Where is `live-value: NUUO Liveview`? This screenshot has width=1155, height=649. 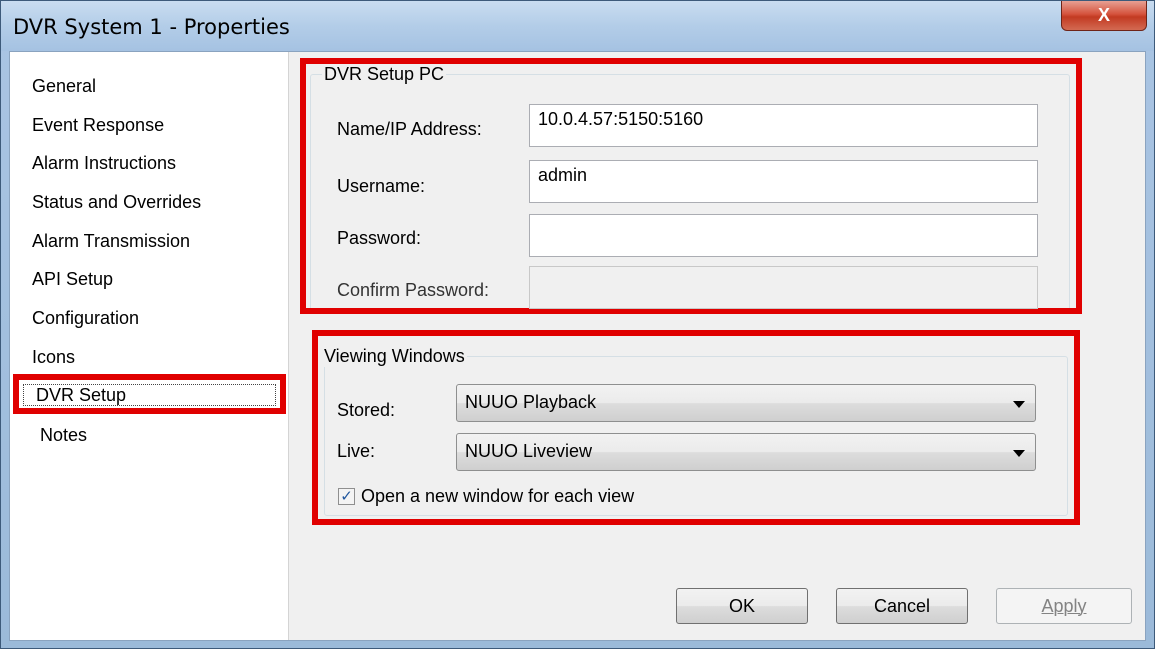 live-value: NUUO Liveview is located at coordinates (529, 451).